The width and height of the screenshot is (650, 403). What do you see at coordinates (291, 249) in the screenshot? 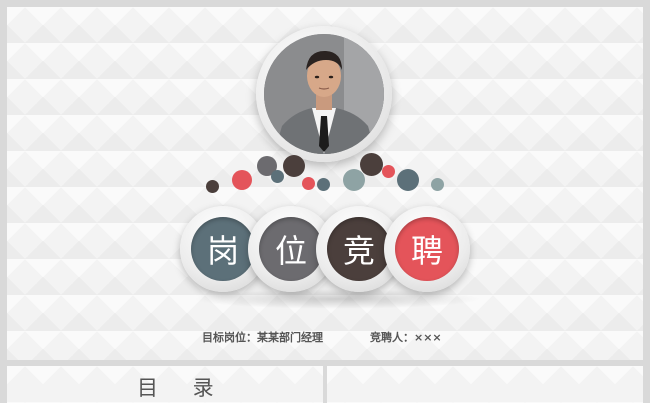
I see `title-char-wei: 位` at bounding box center [291, 249].